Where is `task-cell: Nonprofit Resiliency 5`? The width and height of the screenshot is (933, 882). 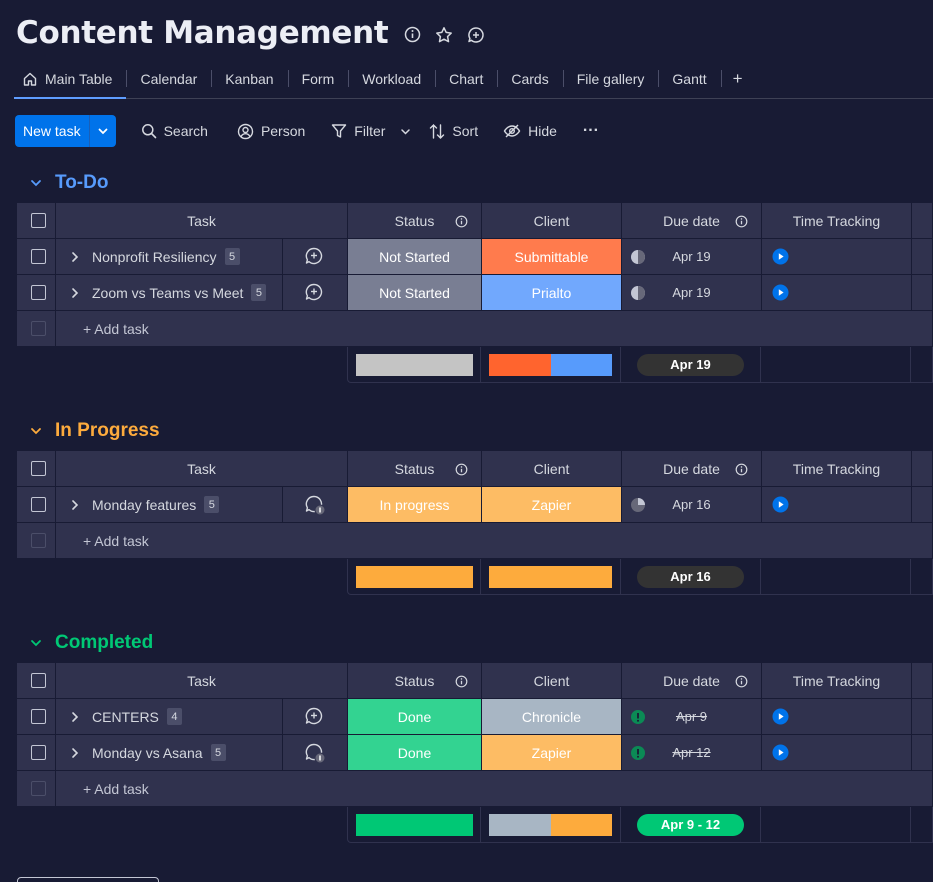 task-cell: Nonprofit Resiliency 5 is located at coordinates (202, 257).